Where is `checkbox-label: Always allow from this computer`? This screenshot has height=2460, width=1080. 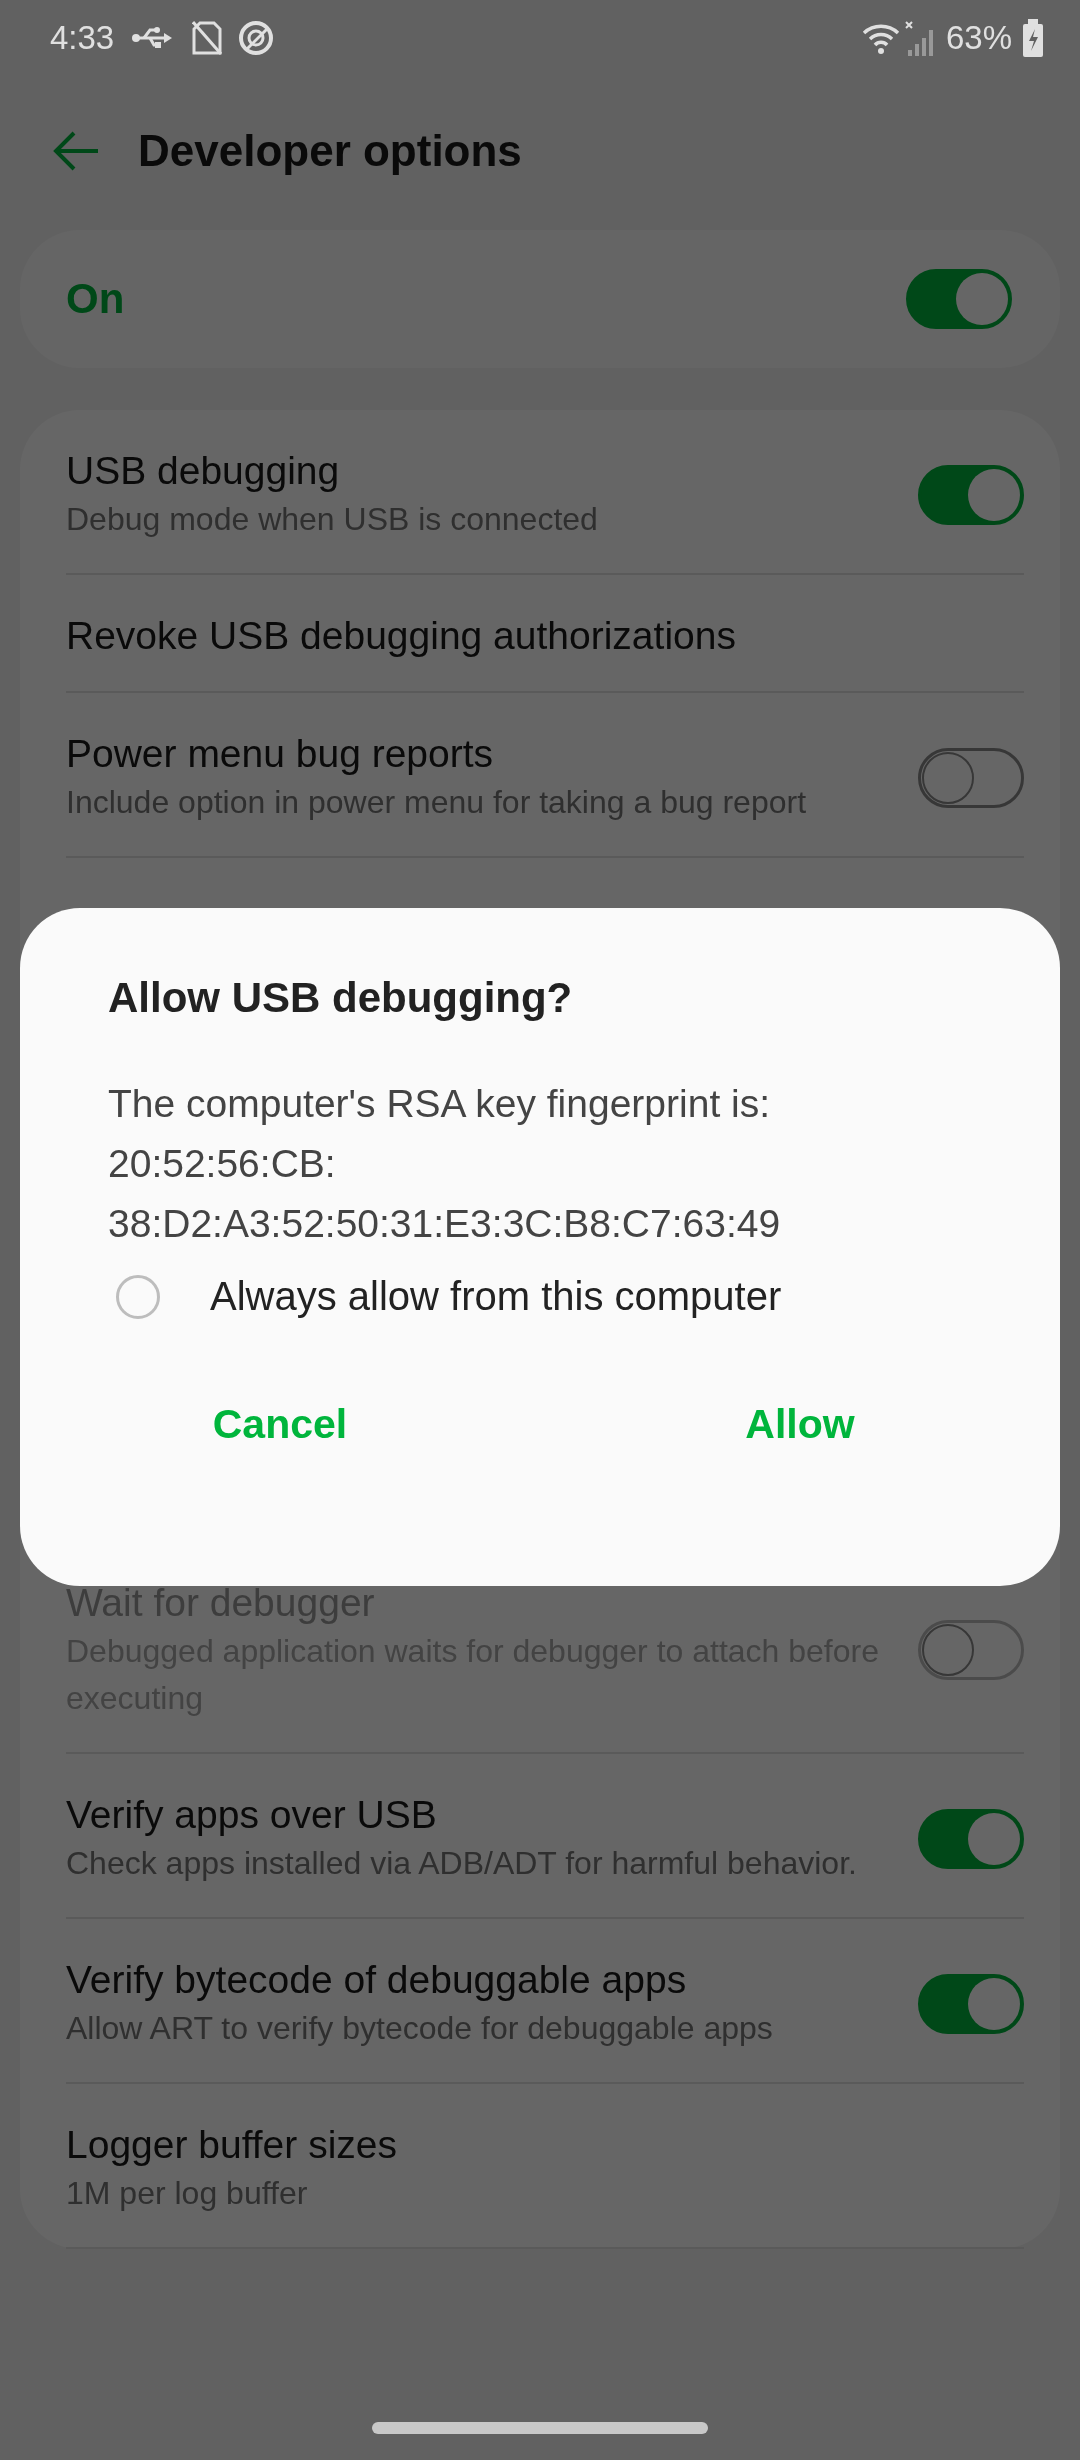 checkbox-label: Always allow from this computer is located at coordinates (496, 1296).